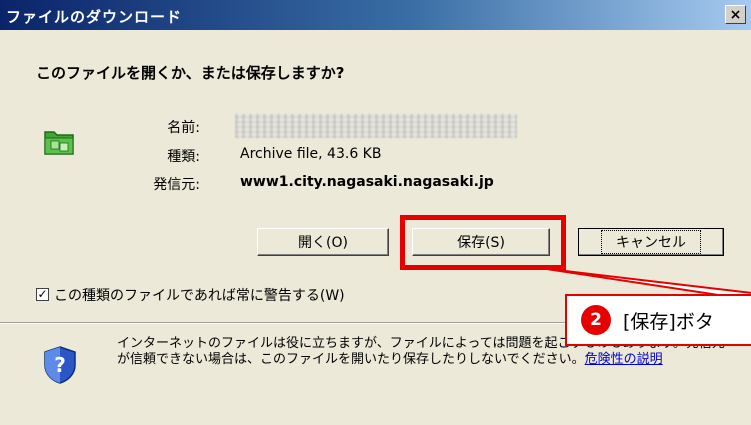 The image size is (751, 425). I want to click on cancel-button-label: キャンセル, so click(651, 242).